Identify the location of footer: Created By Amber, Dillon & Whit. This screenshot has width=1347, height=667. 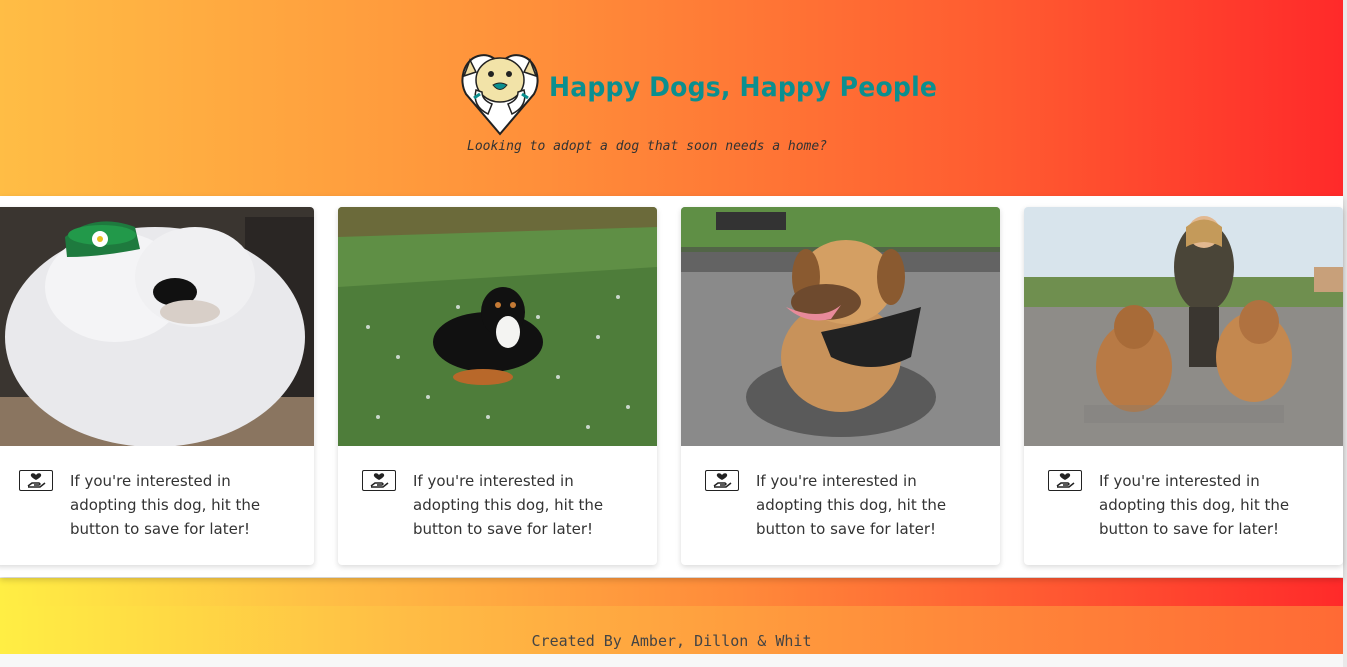
(671, 630).